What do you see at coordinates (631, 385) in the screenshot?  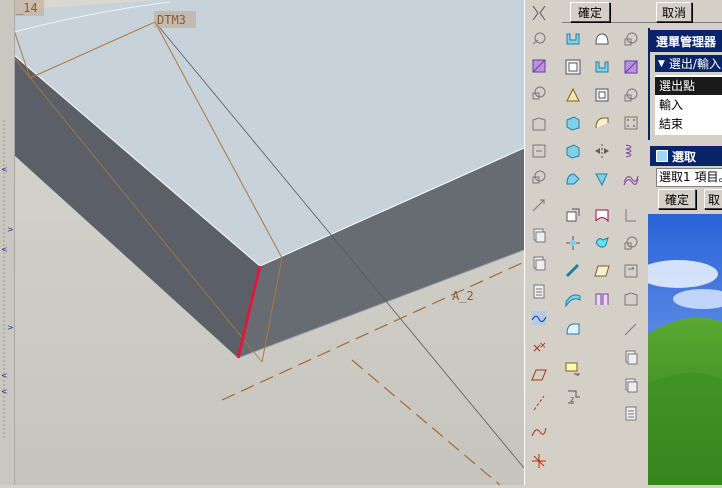 I see `copy-paste-icon` at bounding box center [631, 385].